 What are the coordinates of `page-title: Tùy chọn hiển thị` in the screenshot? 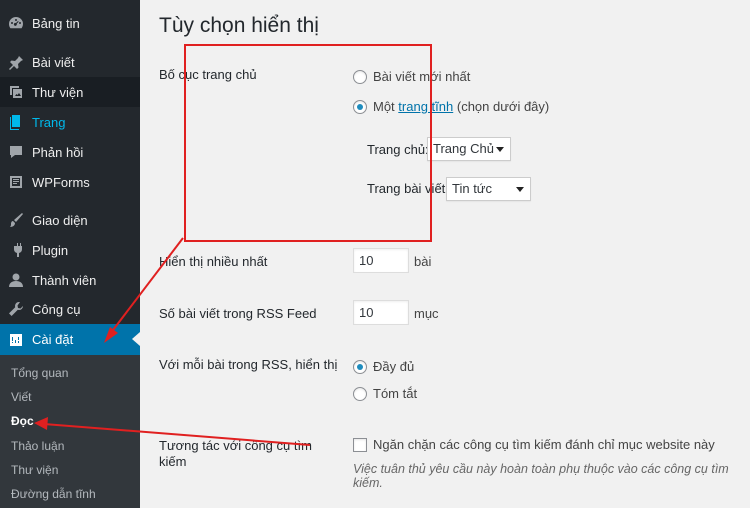 It's located at (239, 25).